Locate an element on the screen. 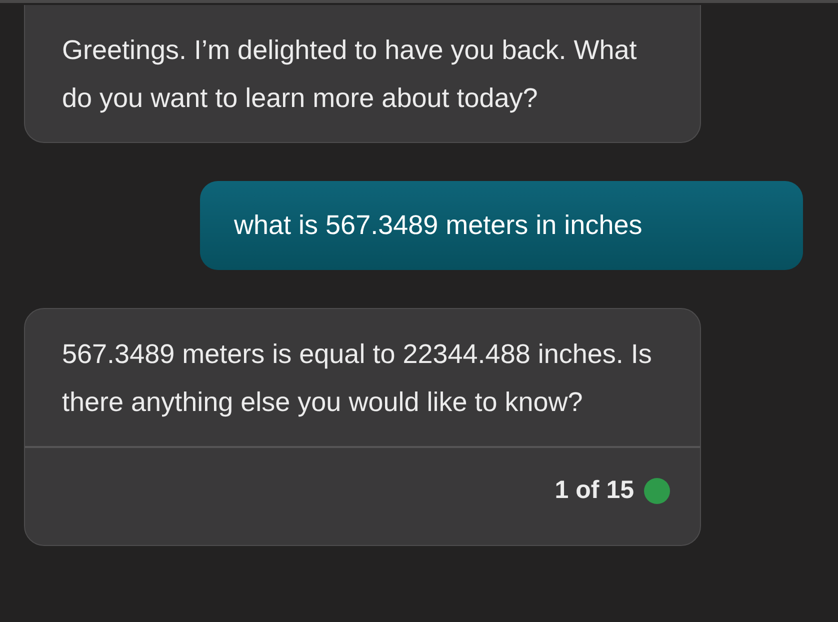  response-counter: 1 of 15 is located at coordinates (594, 490).